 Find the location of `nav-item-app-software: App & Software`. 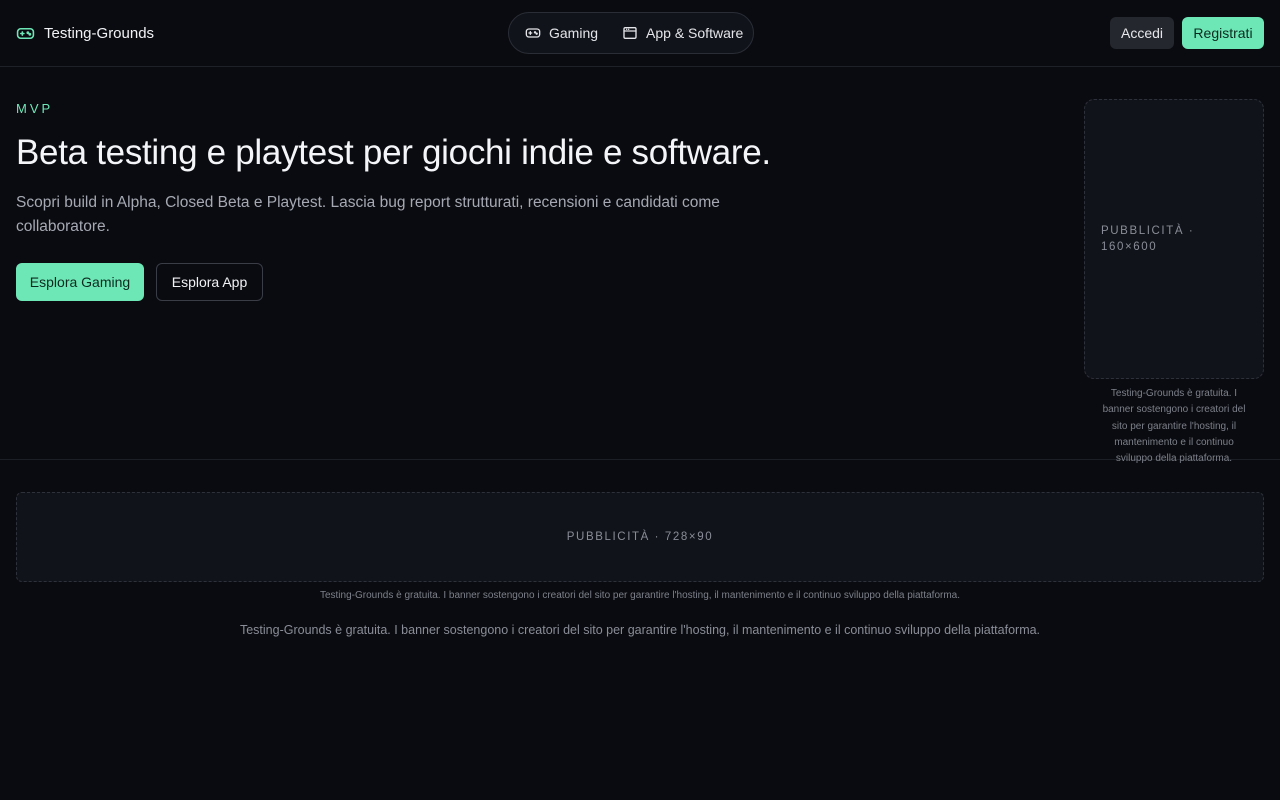

nav-item-app-software: App & Software is located at coordinates (682, 33).